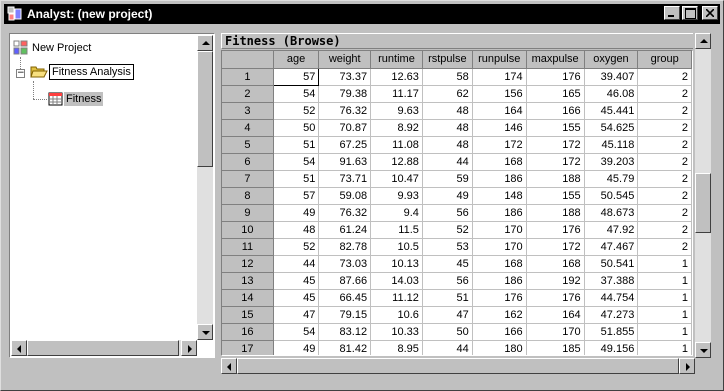 The width and height of the screenshot is (724, 391). Describe the element at coordinates (499, 196) in the screenshot. I see `cell-runpulse: 148` at that location.